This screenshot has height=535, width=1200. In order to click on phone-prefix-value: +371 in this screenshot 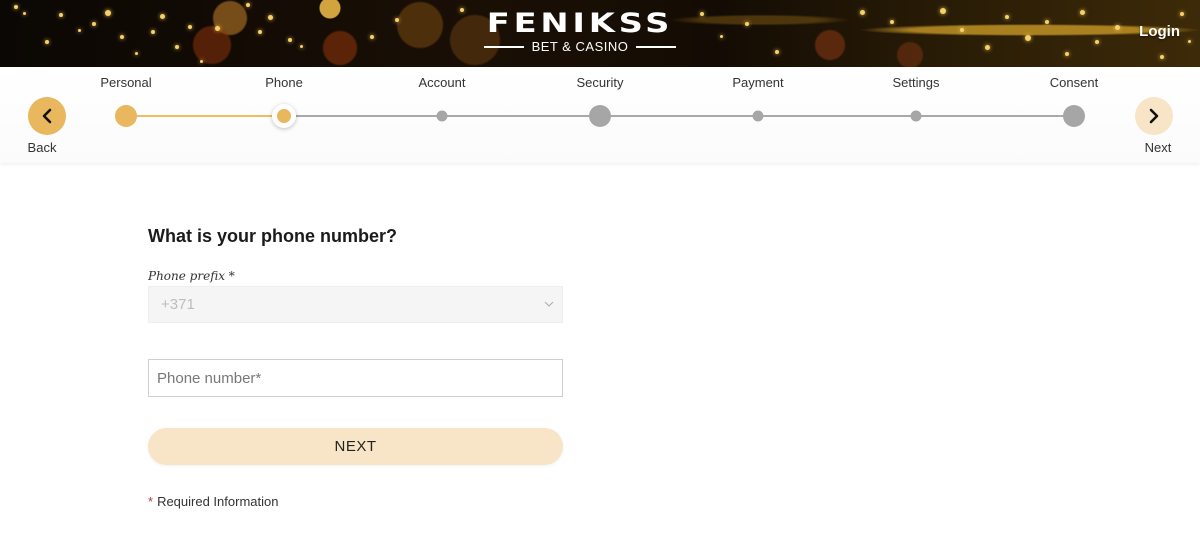, I will do `click(178, 304)`.